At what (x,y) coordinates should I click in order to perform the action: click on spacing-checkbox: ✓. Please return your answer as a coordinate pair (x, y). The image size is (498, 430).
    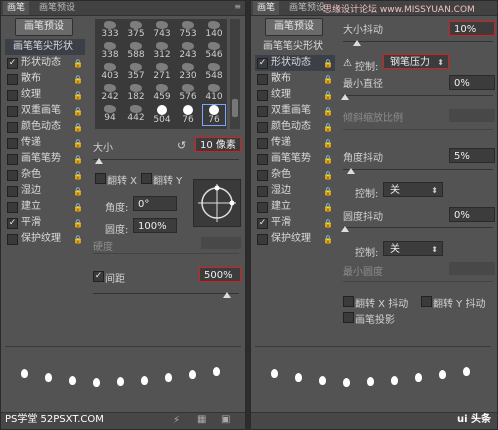
    Looking at the image, I should click on (98, 276).